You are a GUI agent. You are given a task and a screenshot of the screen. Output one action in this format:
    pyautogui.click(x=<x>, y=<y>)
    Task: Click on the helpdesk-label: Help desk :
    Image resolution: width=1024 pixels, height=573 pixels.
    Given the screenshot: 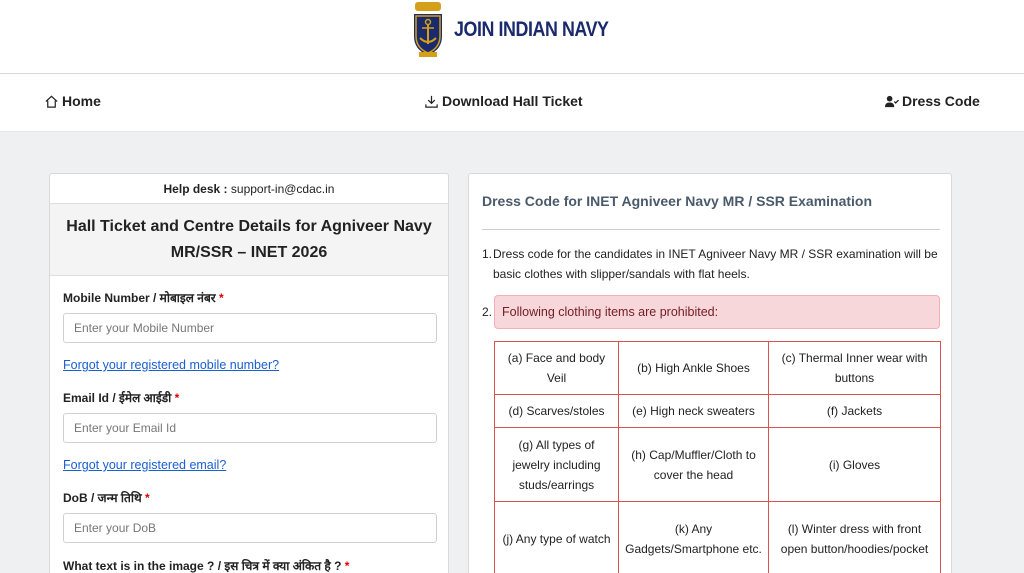 What is the action you would take?
    pyautogui.click(x=195, y=189)
    